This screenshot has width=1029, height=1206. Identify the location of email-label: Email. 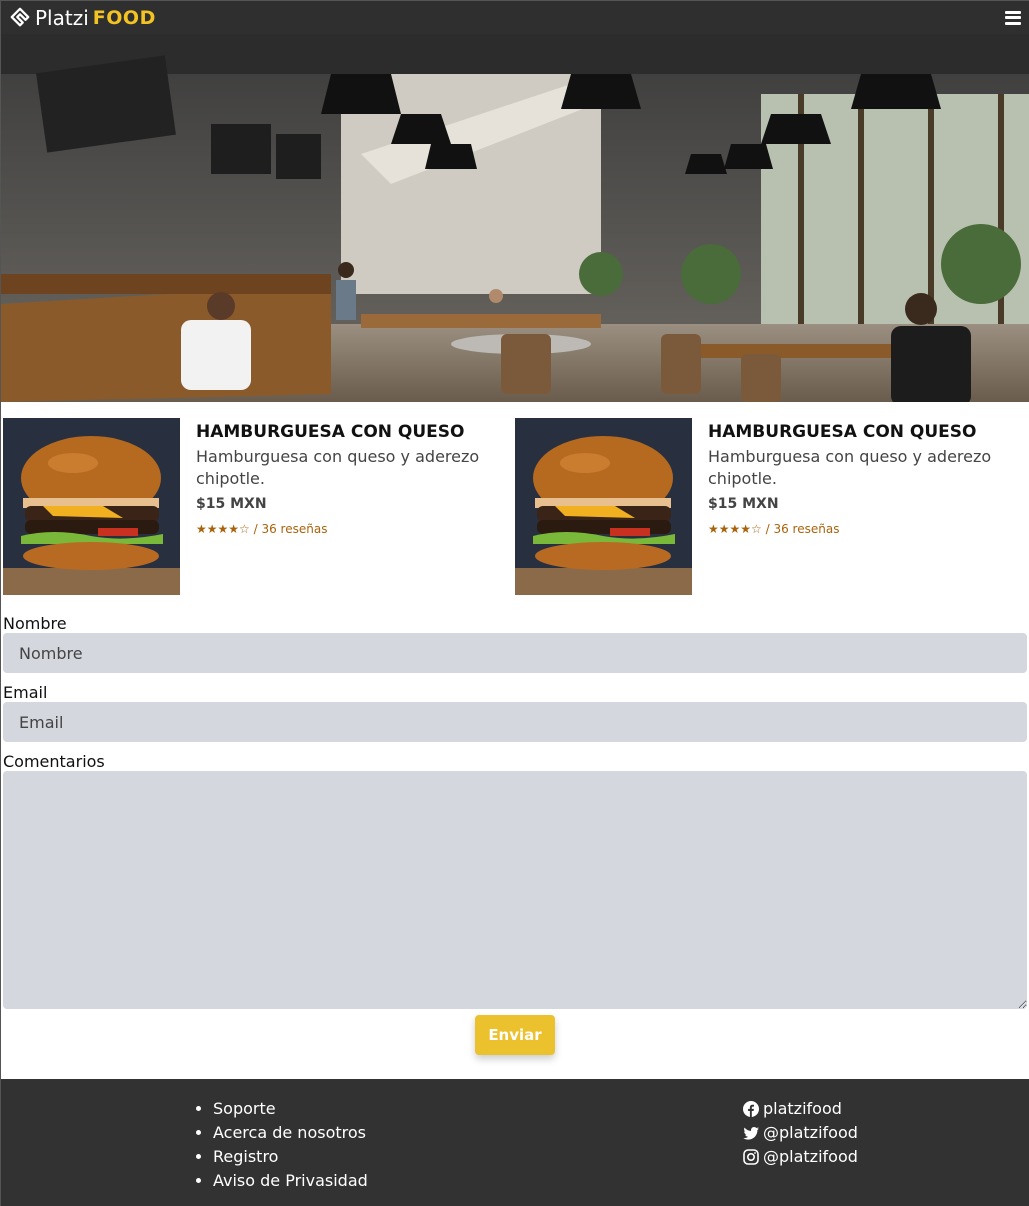
(25, 692).